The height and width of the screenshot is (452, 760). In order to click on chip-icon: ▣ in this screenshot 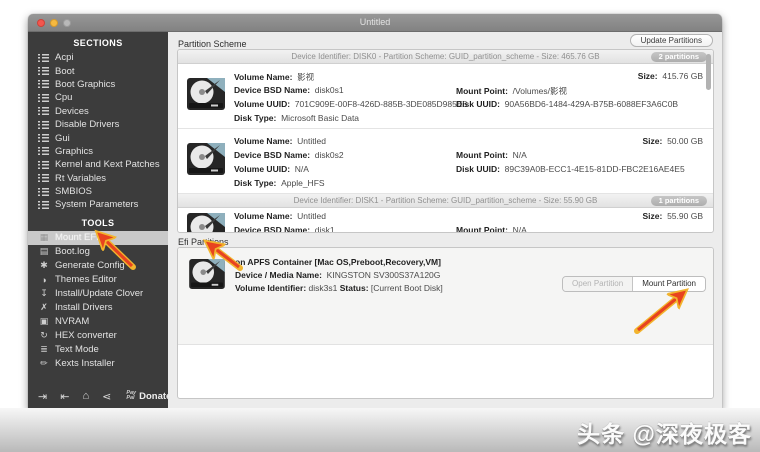, I will do `click(44, 321)`.